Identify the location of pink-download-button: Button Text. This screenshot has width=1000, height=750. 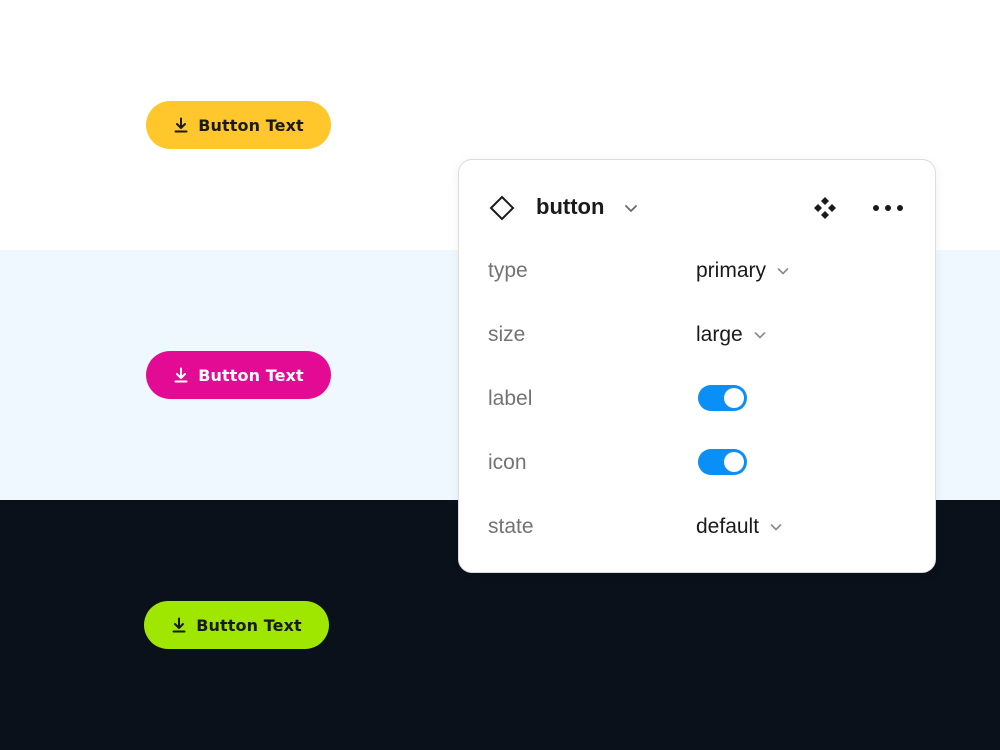
(238, 375).